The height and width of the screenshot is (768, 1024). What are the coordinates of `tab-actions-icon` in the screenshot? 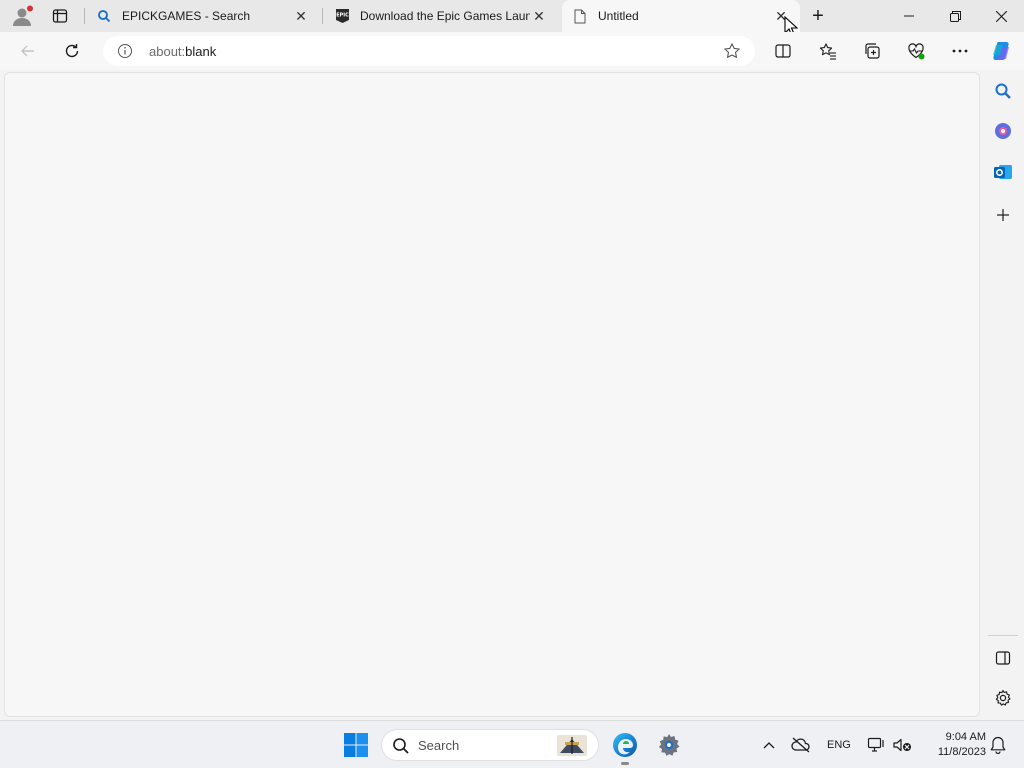 It's located at (60, 16).